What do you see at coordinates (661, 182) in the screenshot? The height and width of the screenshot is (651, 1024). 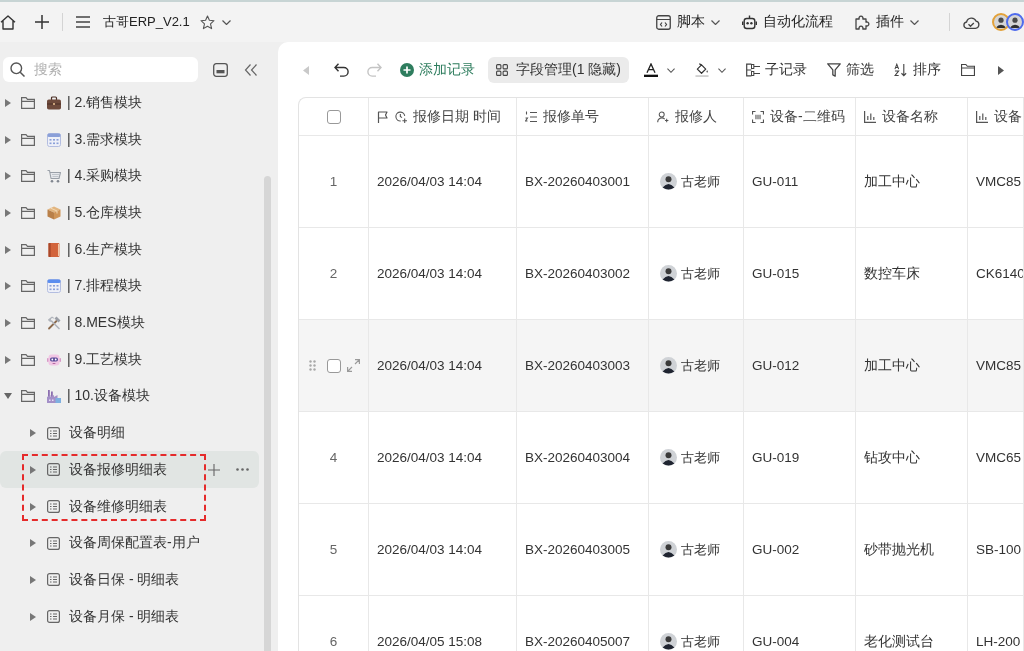 I see `table-row: 1 2026/04/03 14:04 BX-20260403001 古老师 GU-011 加工中心 VMC85` at bounding box center [661, 182].